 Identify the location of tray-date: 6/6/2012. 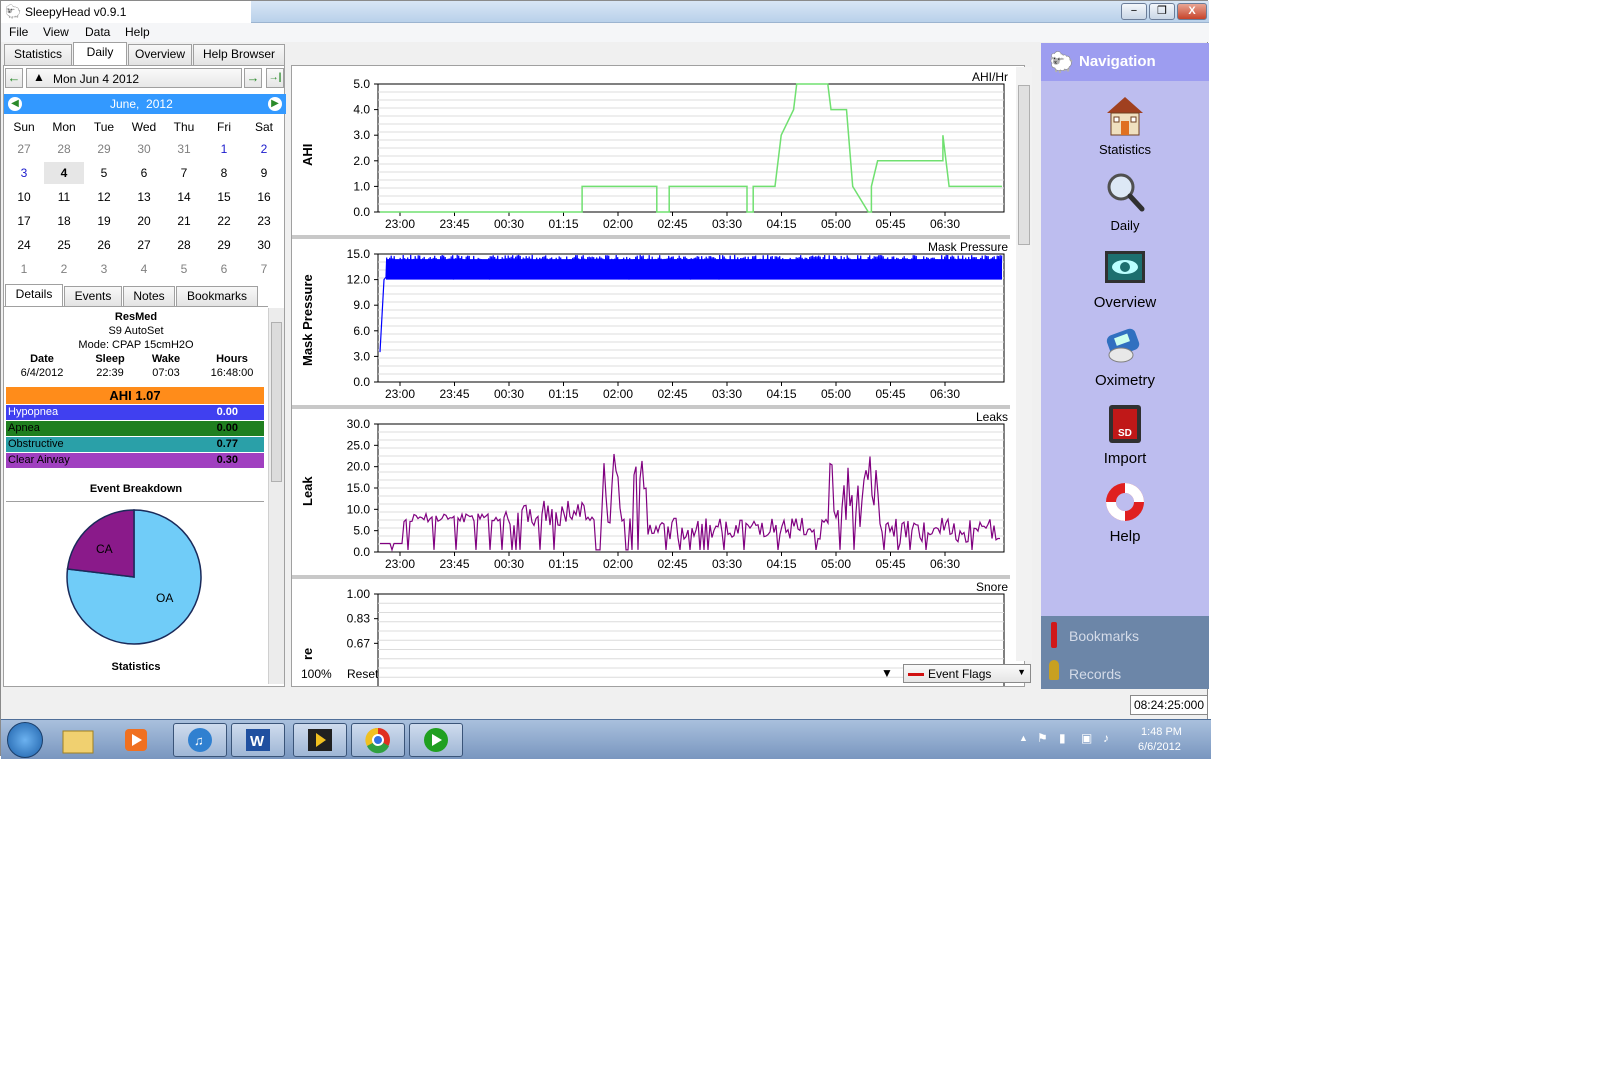
(1159, 747).